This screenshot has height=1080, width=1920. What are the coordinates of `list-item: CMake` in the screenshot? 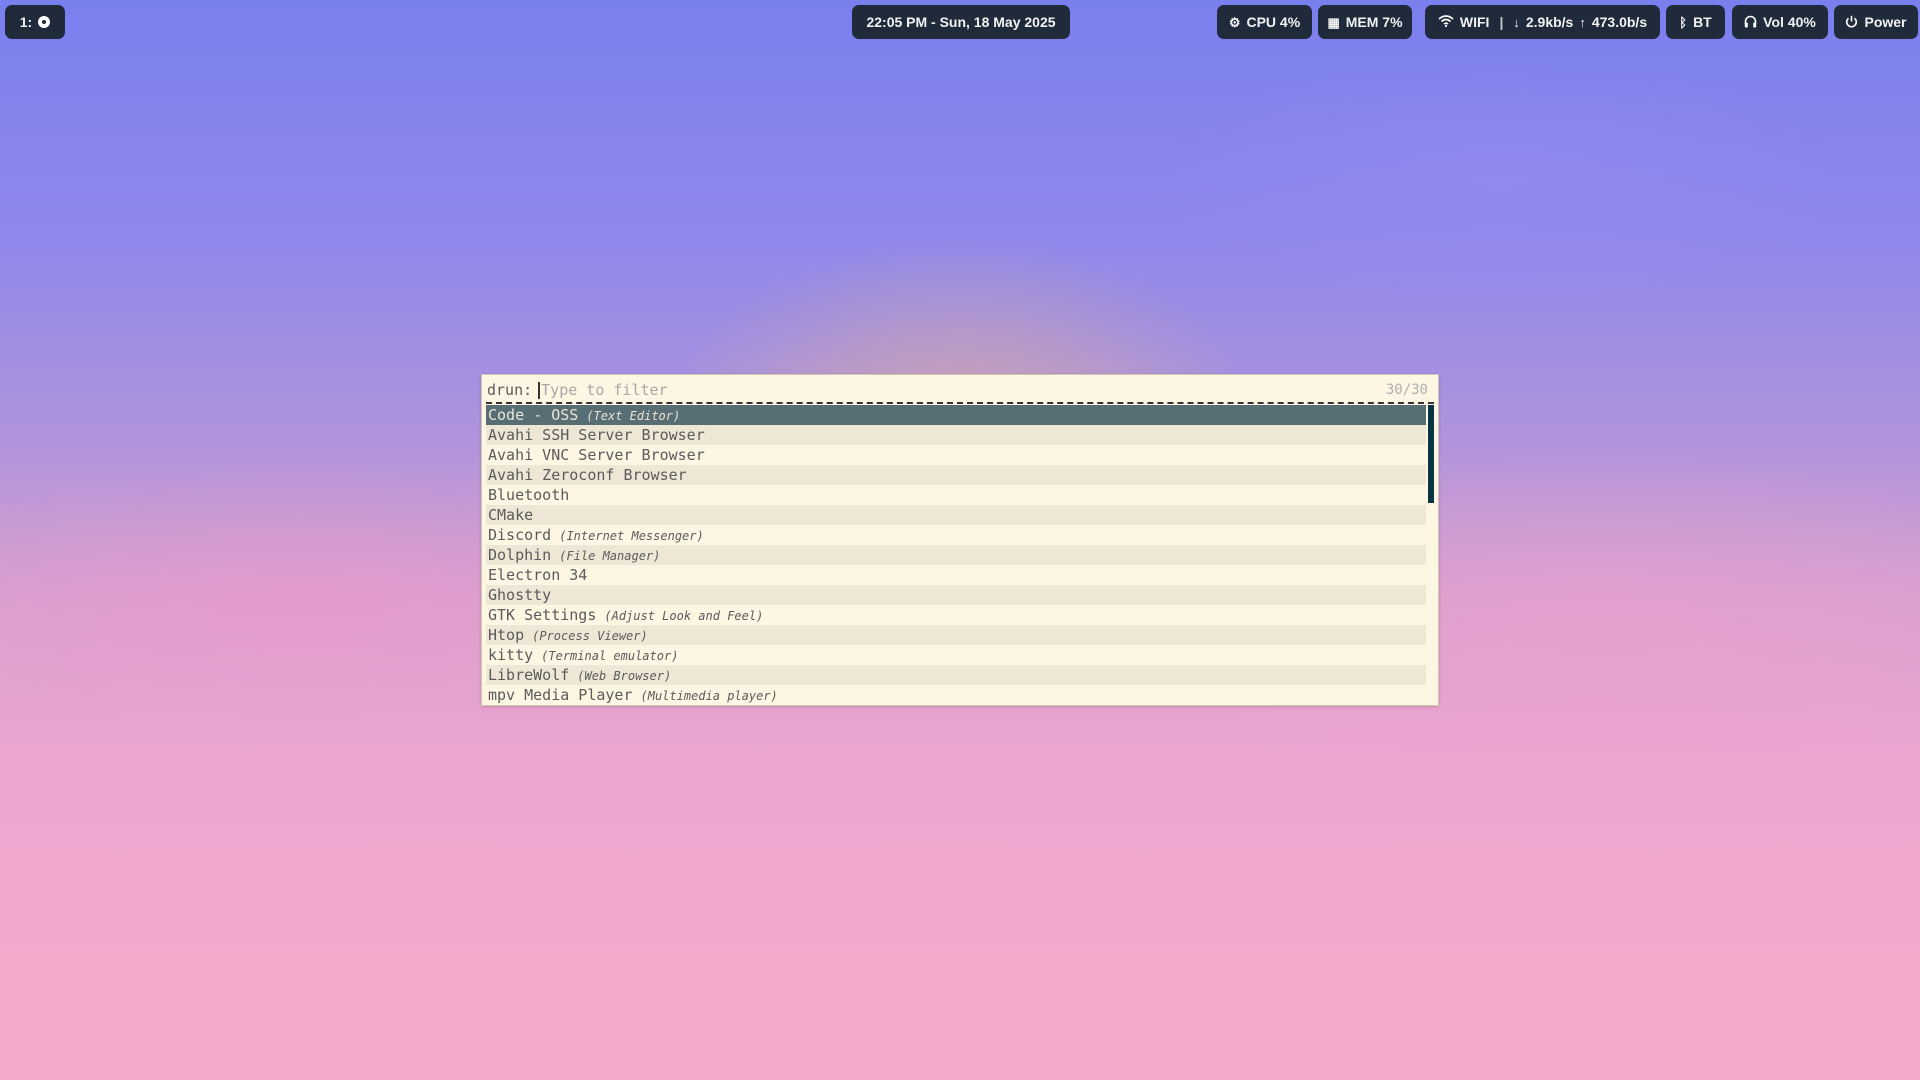 It's located at (956, 515).